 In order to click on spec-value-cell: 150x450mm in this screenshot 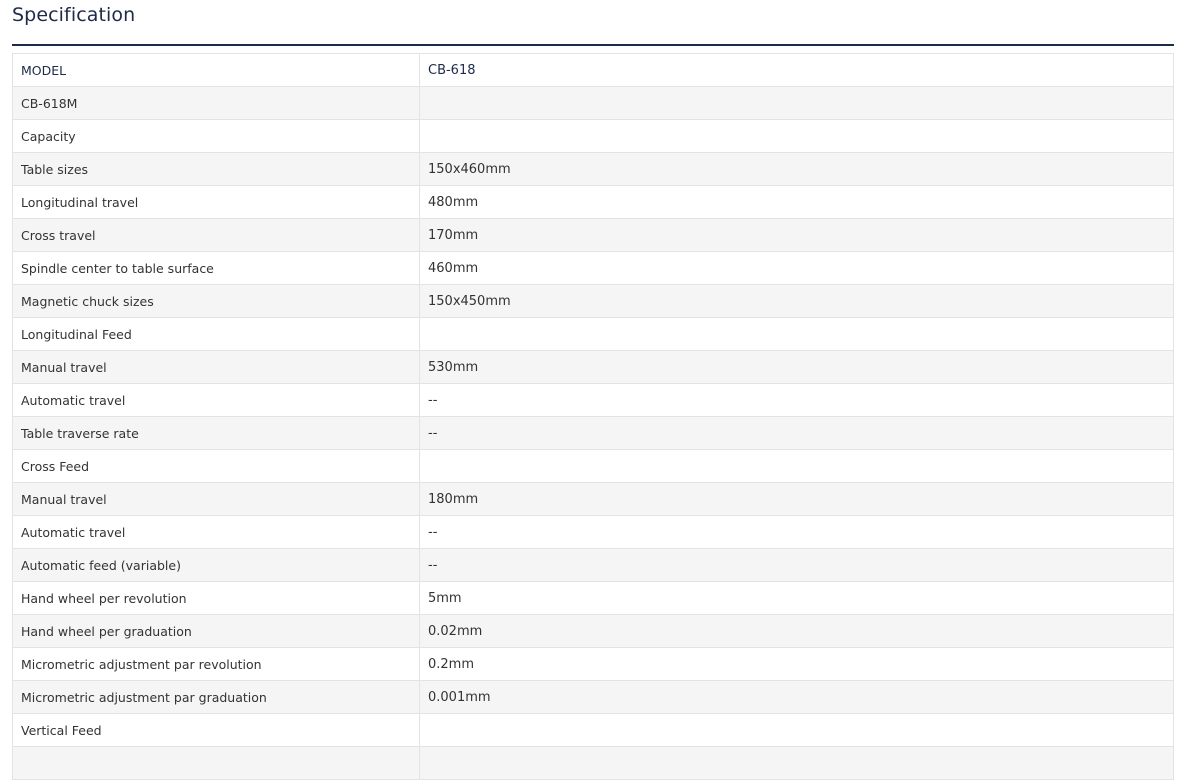, I will do `click(796, 301)`.